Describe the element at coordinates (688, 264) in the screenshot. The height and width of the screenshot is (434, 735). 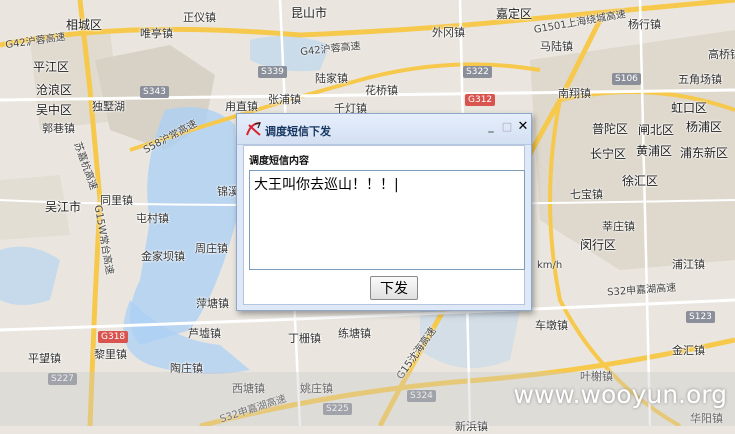
I see `map-label: 浦江镇` at that location.